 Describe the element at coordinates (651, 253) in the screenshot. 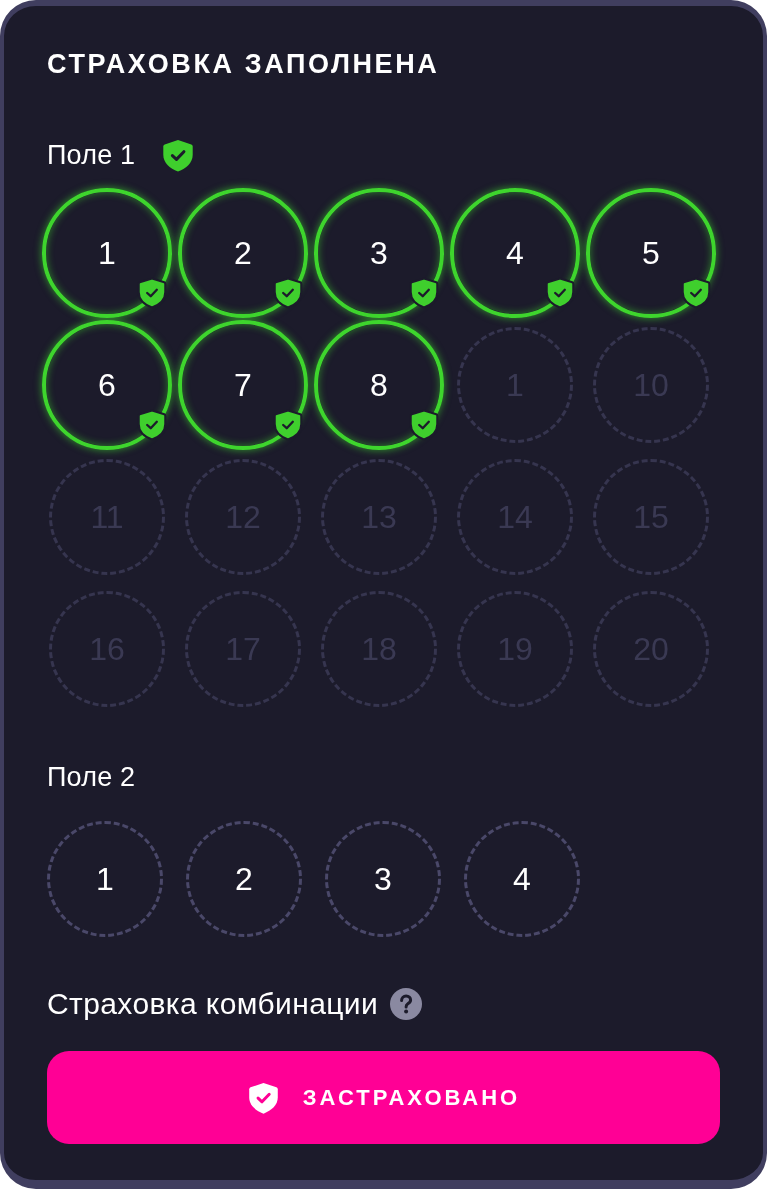

I see `number-ball: 5` at that location.